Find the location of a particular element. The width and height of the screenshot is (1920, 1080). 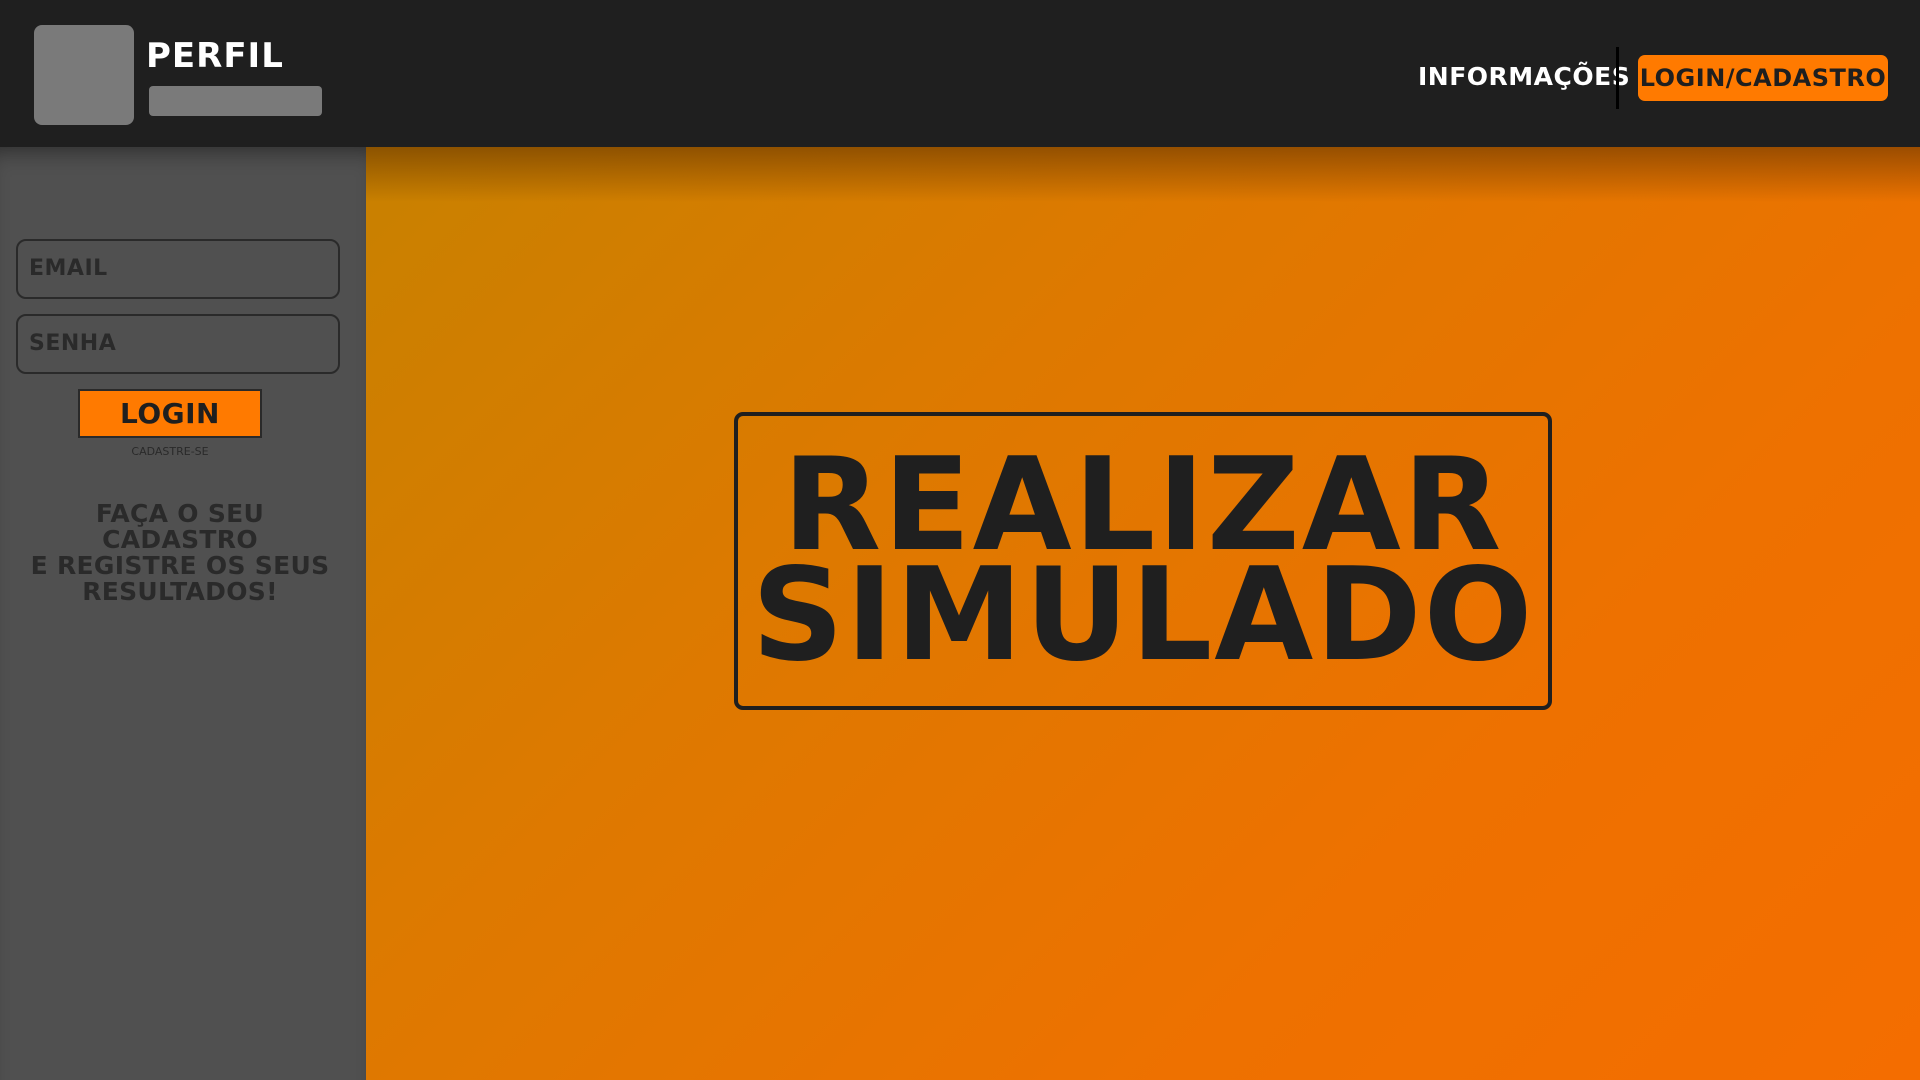

realizar-simulado-button: Realizar Simulado is located at coordinates (1143, 561).